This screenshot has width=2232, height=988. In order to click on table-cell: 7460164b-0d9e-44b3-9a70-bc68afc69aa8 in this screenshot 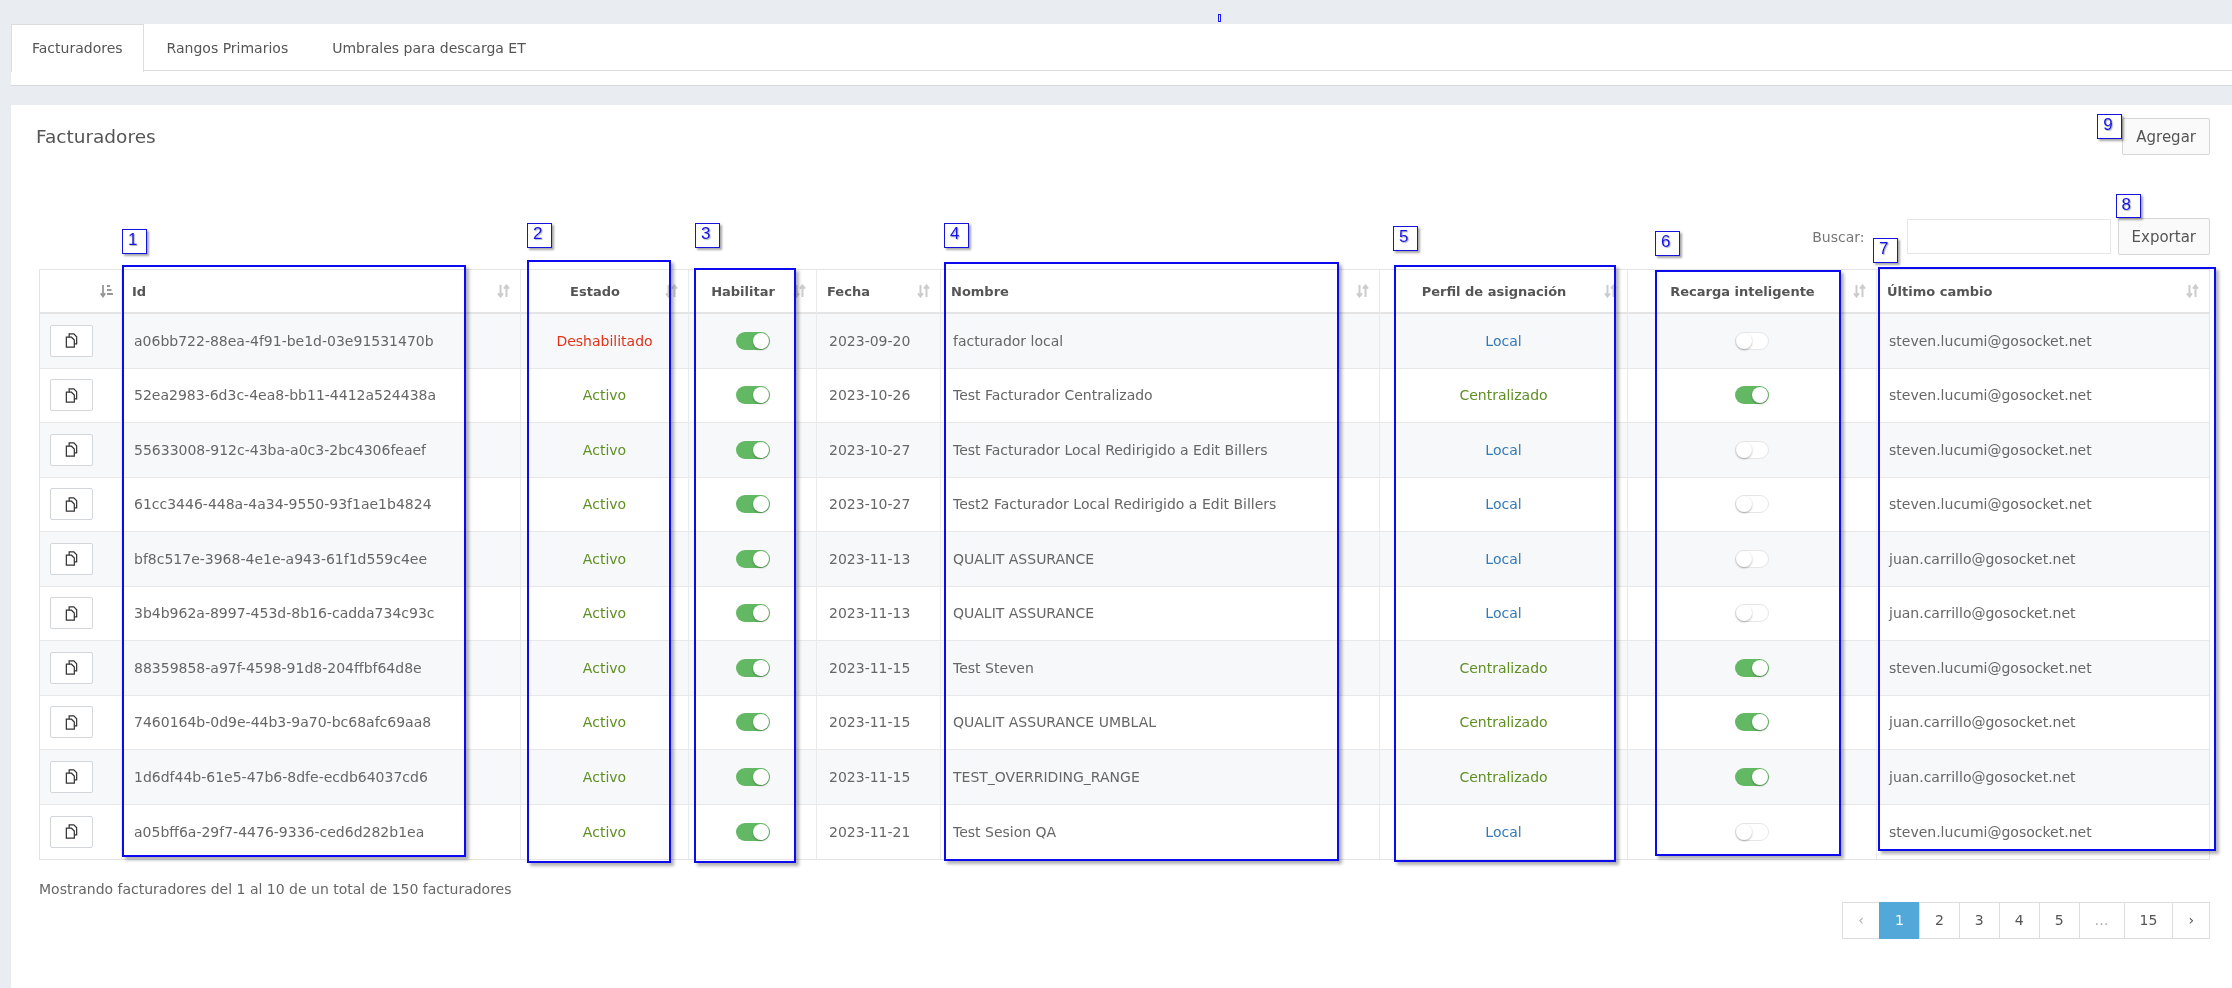, I will do `click(321, 722)`.